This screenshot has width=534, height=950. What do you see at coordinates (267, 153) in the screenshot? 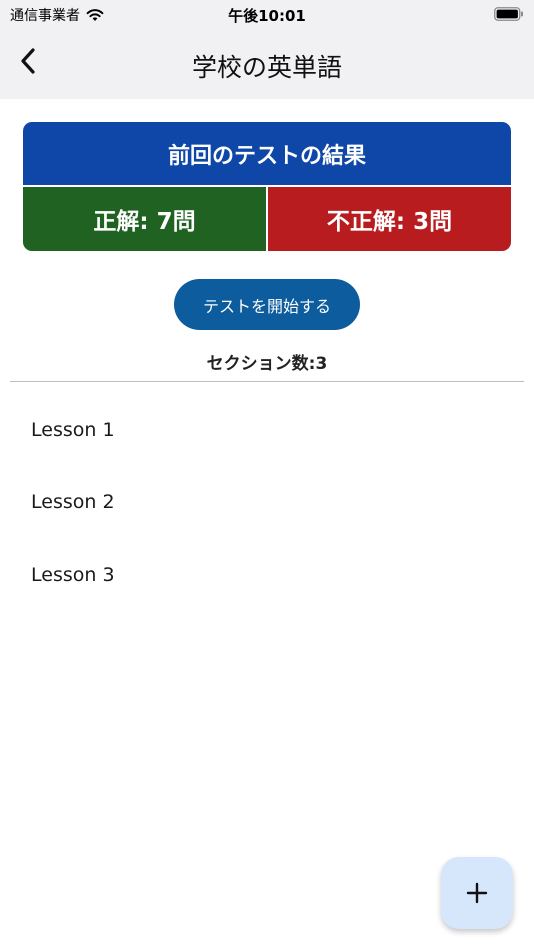
I see `results-header: 前回のテストの結果` at bounding box center [267, 153].